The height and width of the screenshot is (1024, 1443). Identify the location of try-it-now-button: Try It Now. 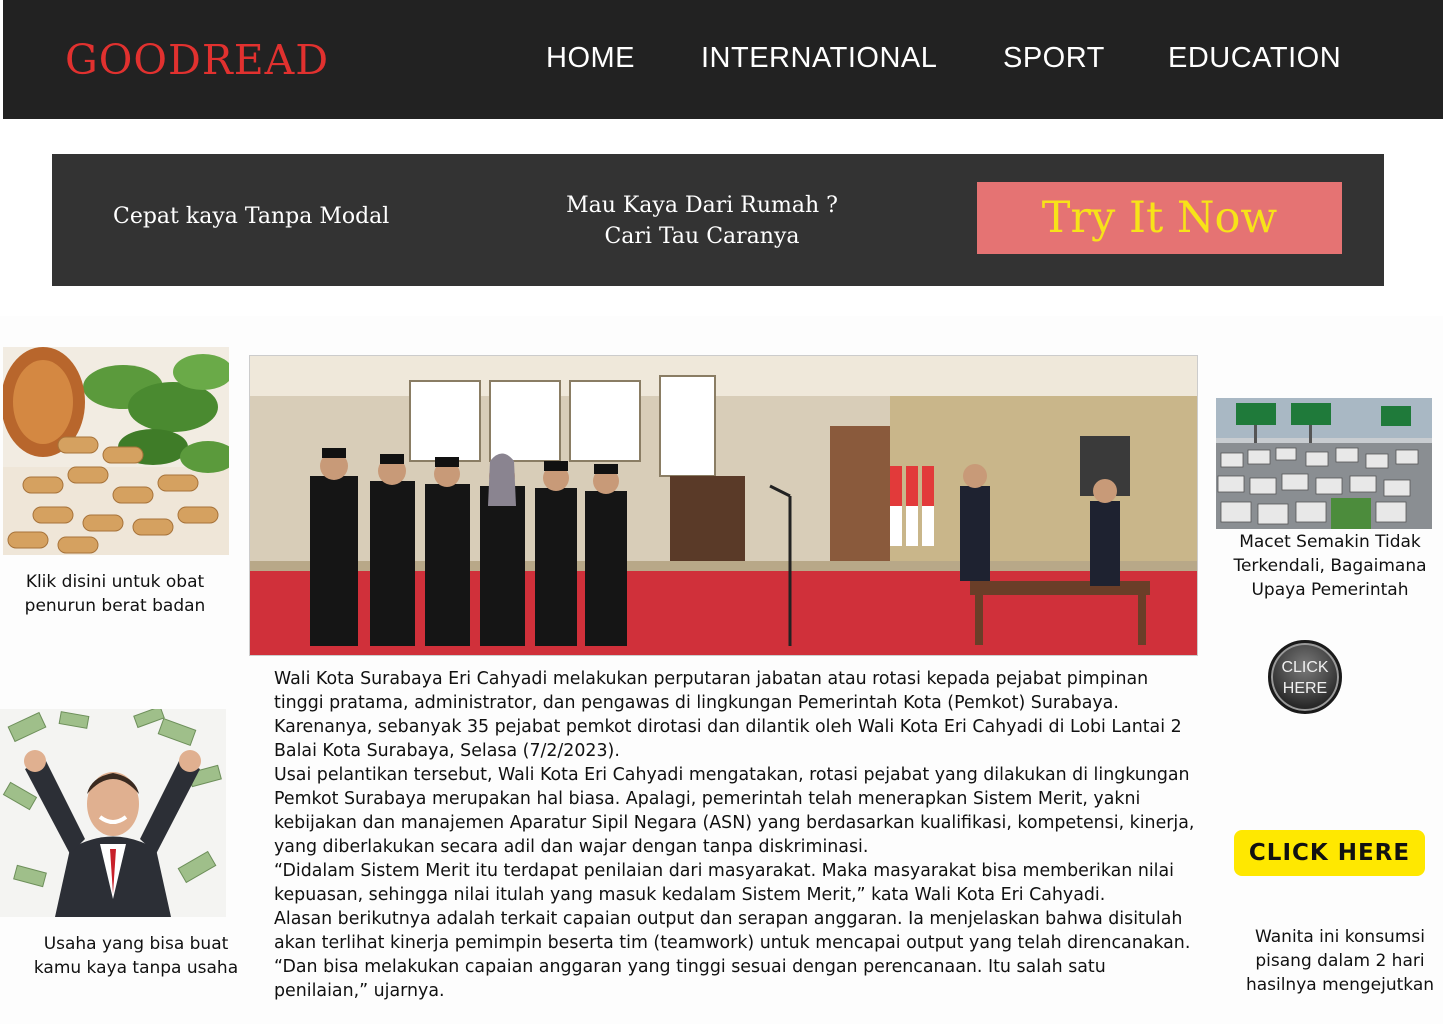
(1159, 218).